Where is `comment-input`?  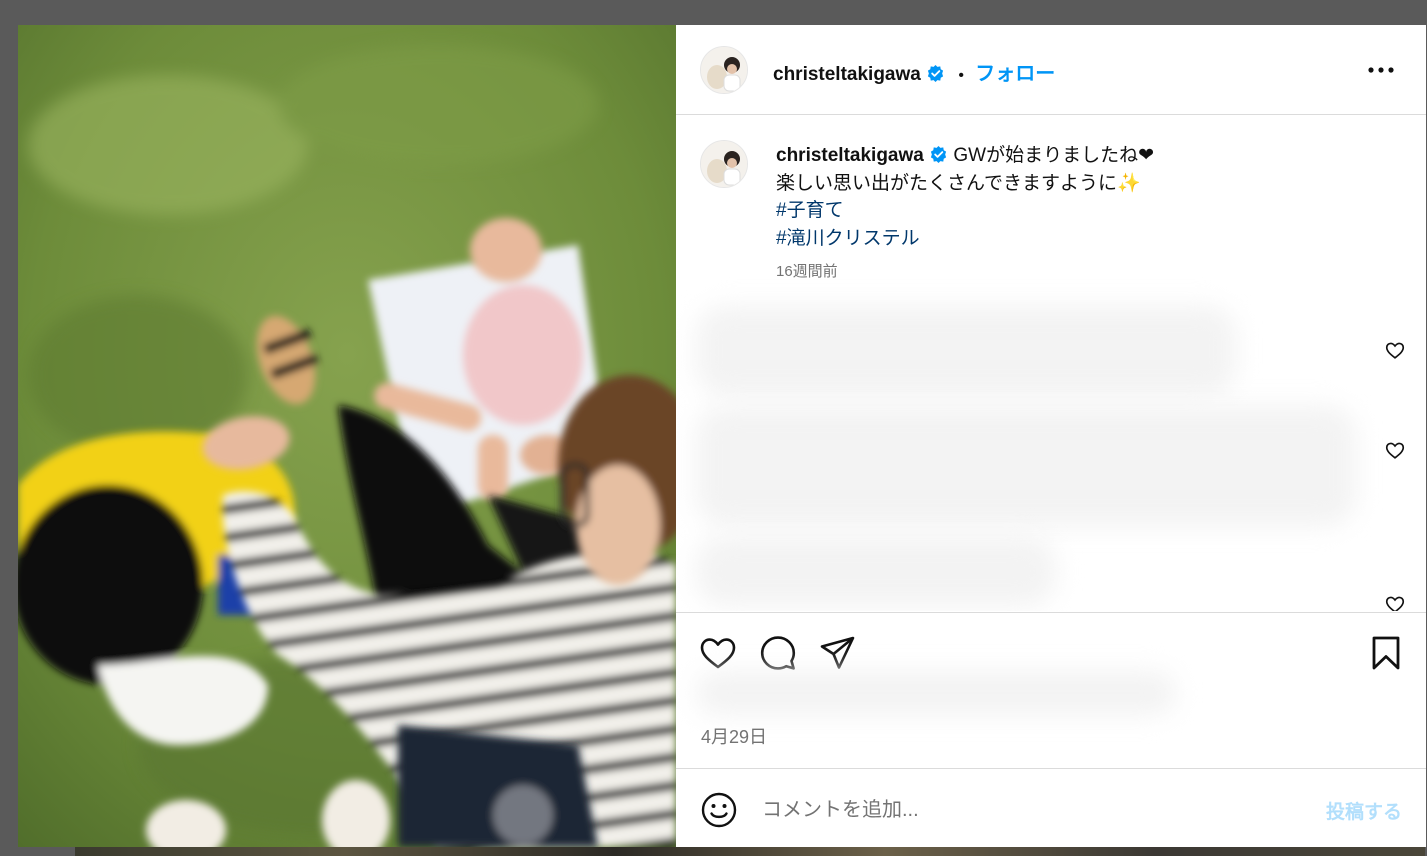 comment-input is located at coordinates (1022, 810).